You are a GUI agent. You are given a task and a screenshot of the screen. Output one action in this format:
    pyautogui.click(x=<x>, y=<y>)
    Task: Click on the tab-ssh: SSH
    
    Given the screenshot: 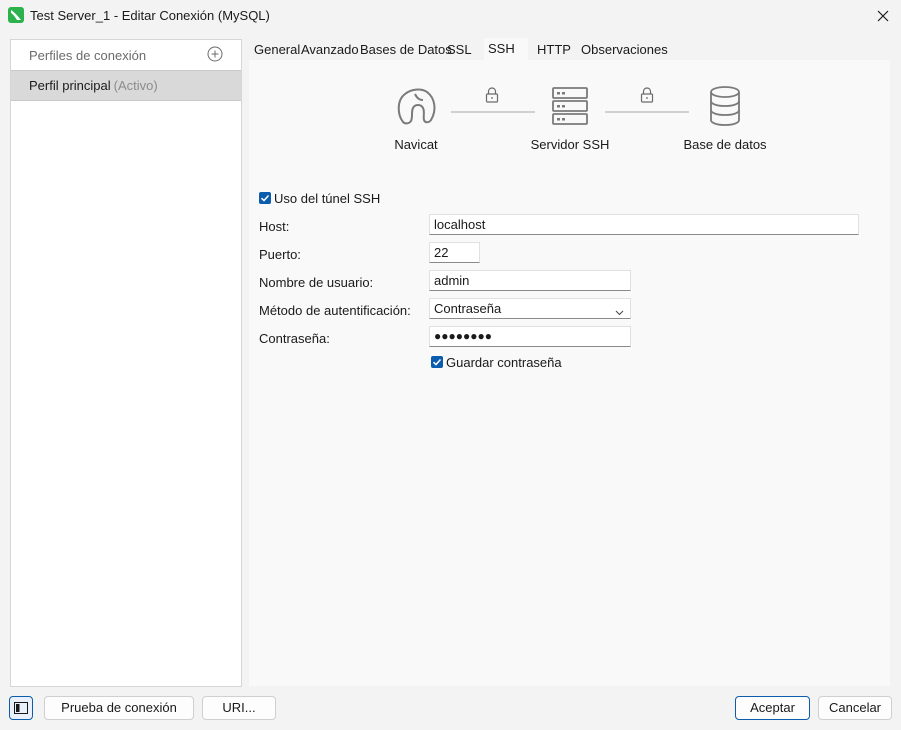 What is the action you would take?
    pyautogui.click(x=506, y=49)
    